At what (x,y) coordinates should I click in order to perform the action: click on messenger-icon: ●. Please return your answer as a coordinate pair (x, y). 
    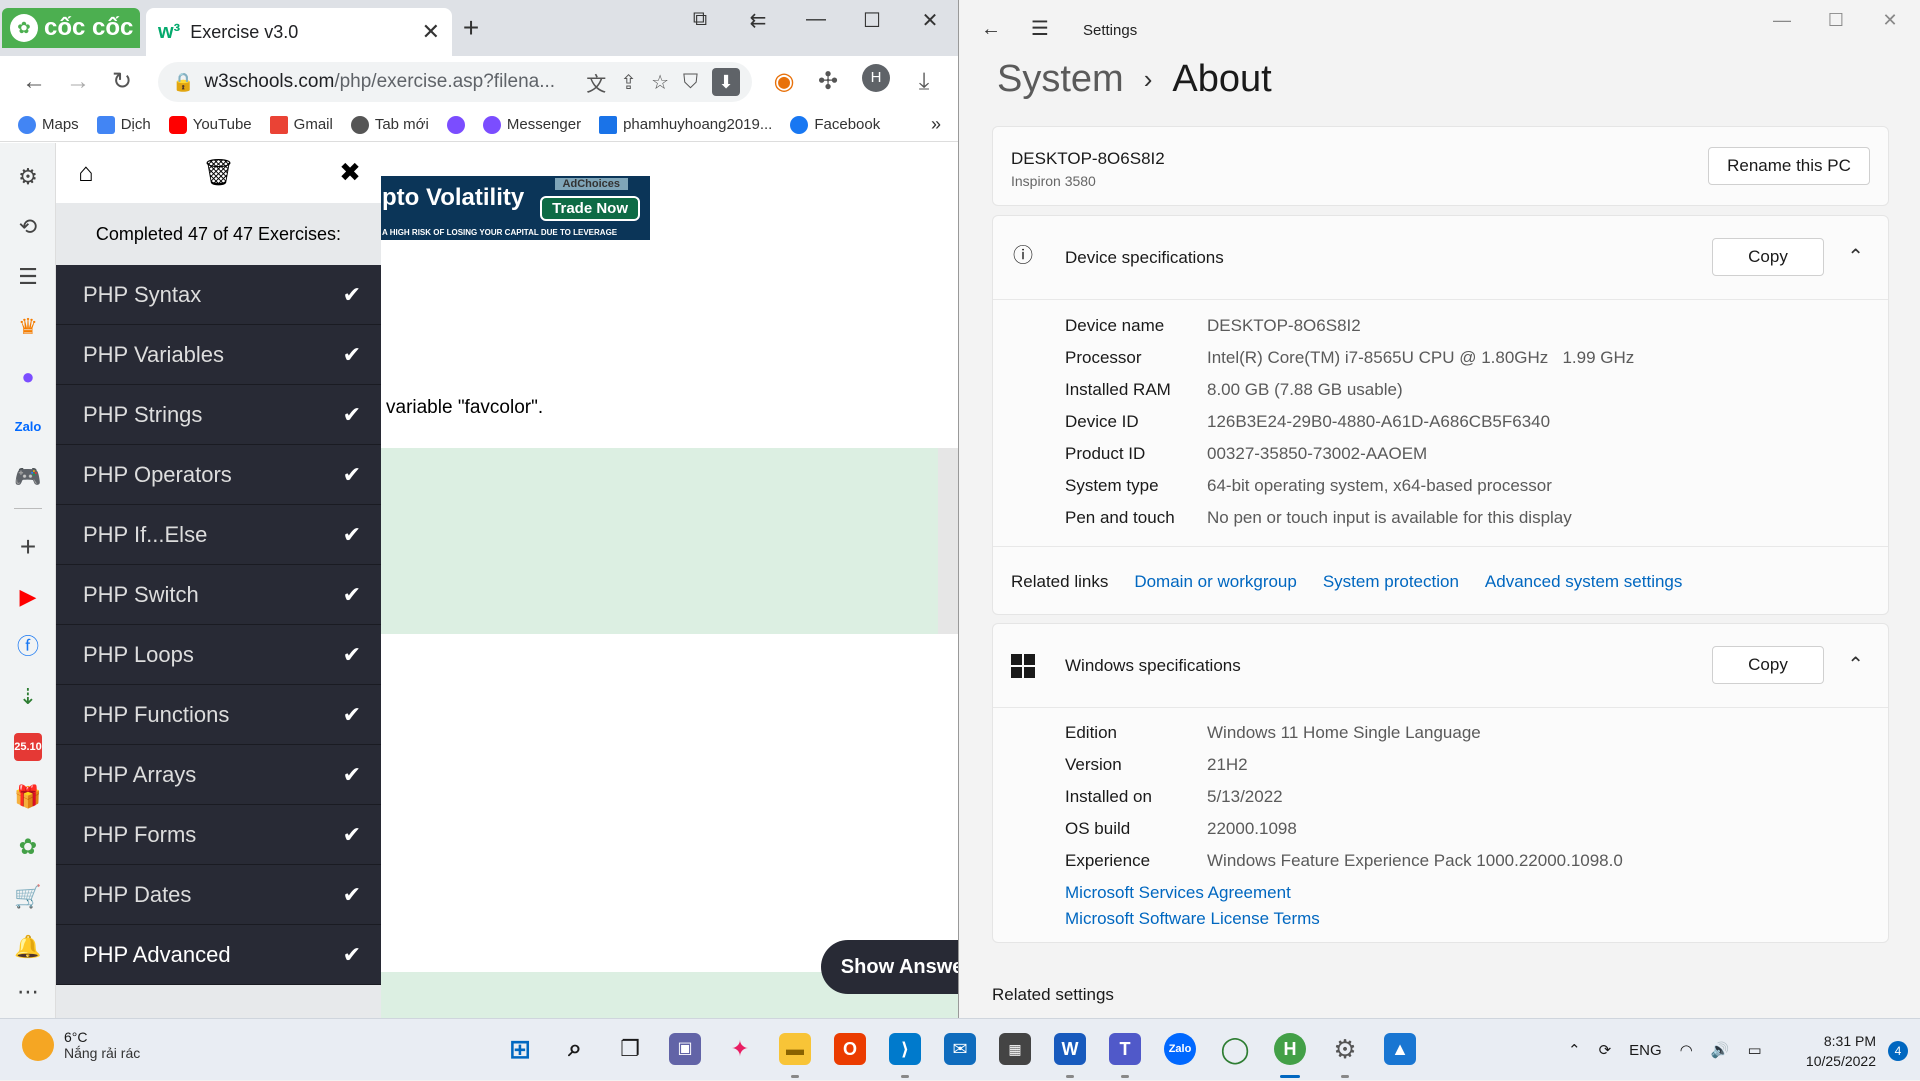
    Looking at the image, I should click on (28, 377).